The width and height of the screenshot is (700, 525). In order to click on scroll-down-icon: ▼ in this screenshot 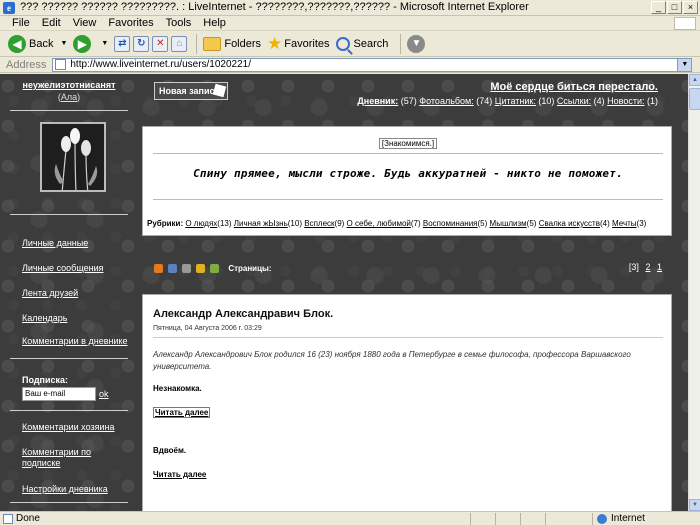, I will do `click(694, 505)`.